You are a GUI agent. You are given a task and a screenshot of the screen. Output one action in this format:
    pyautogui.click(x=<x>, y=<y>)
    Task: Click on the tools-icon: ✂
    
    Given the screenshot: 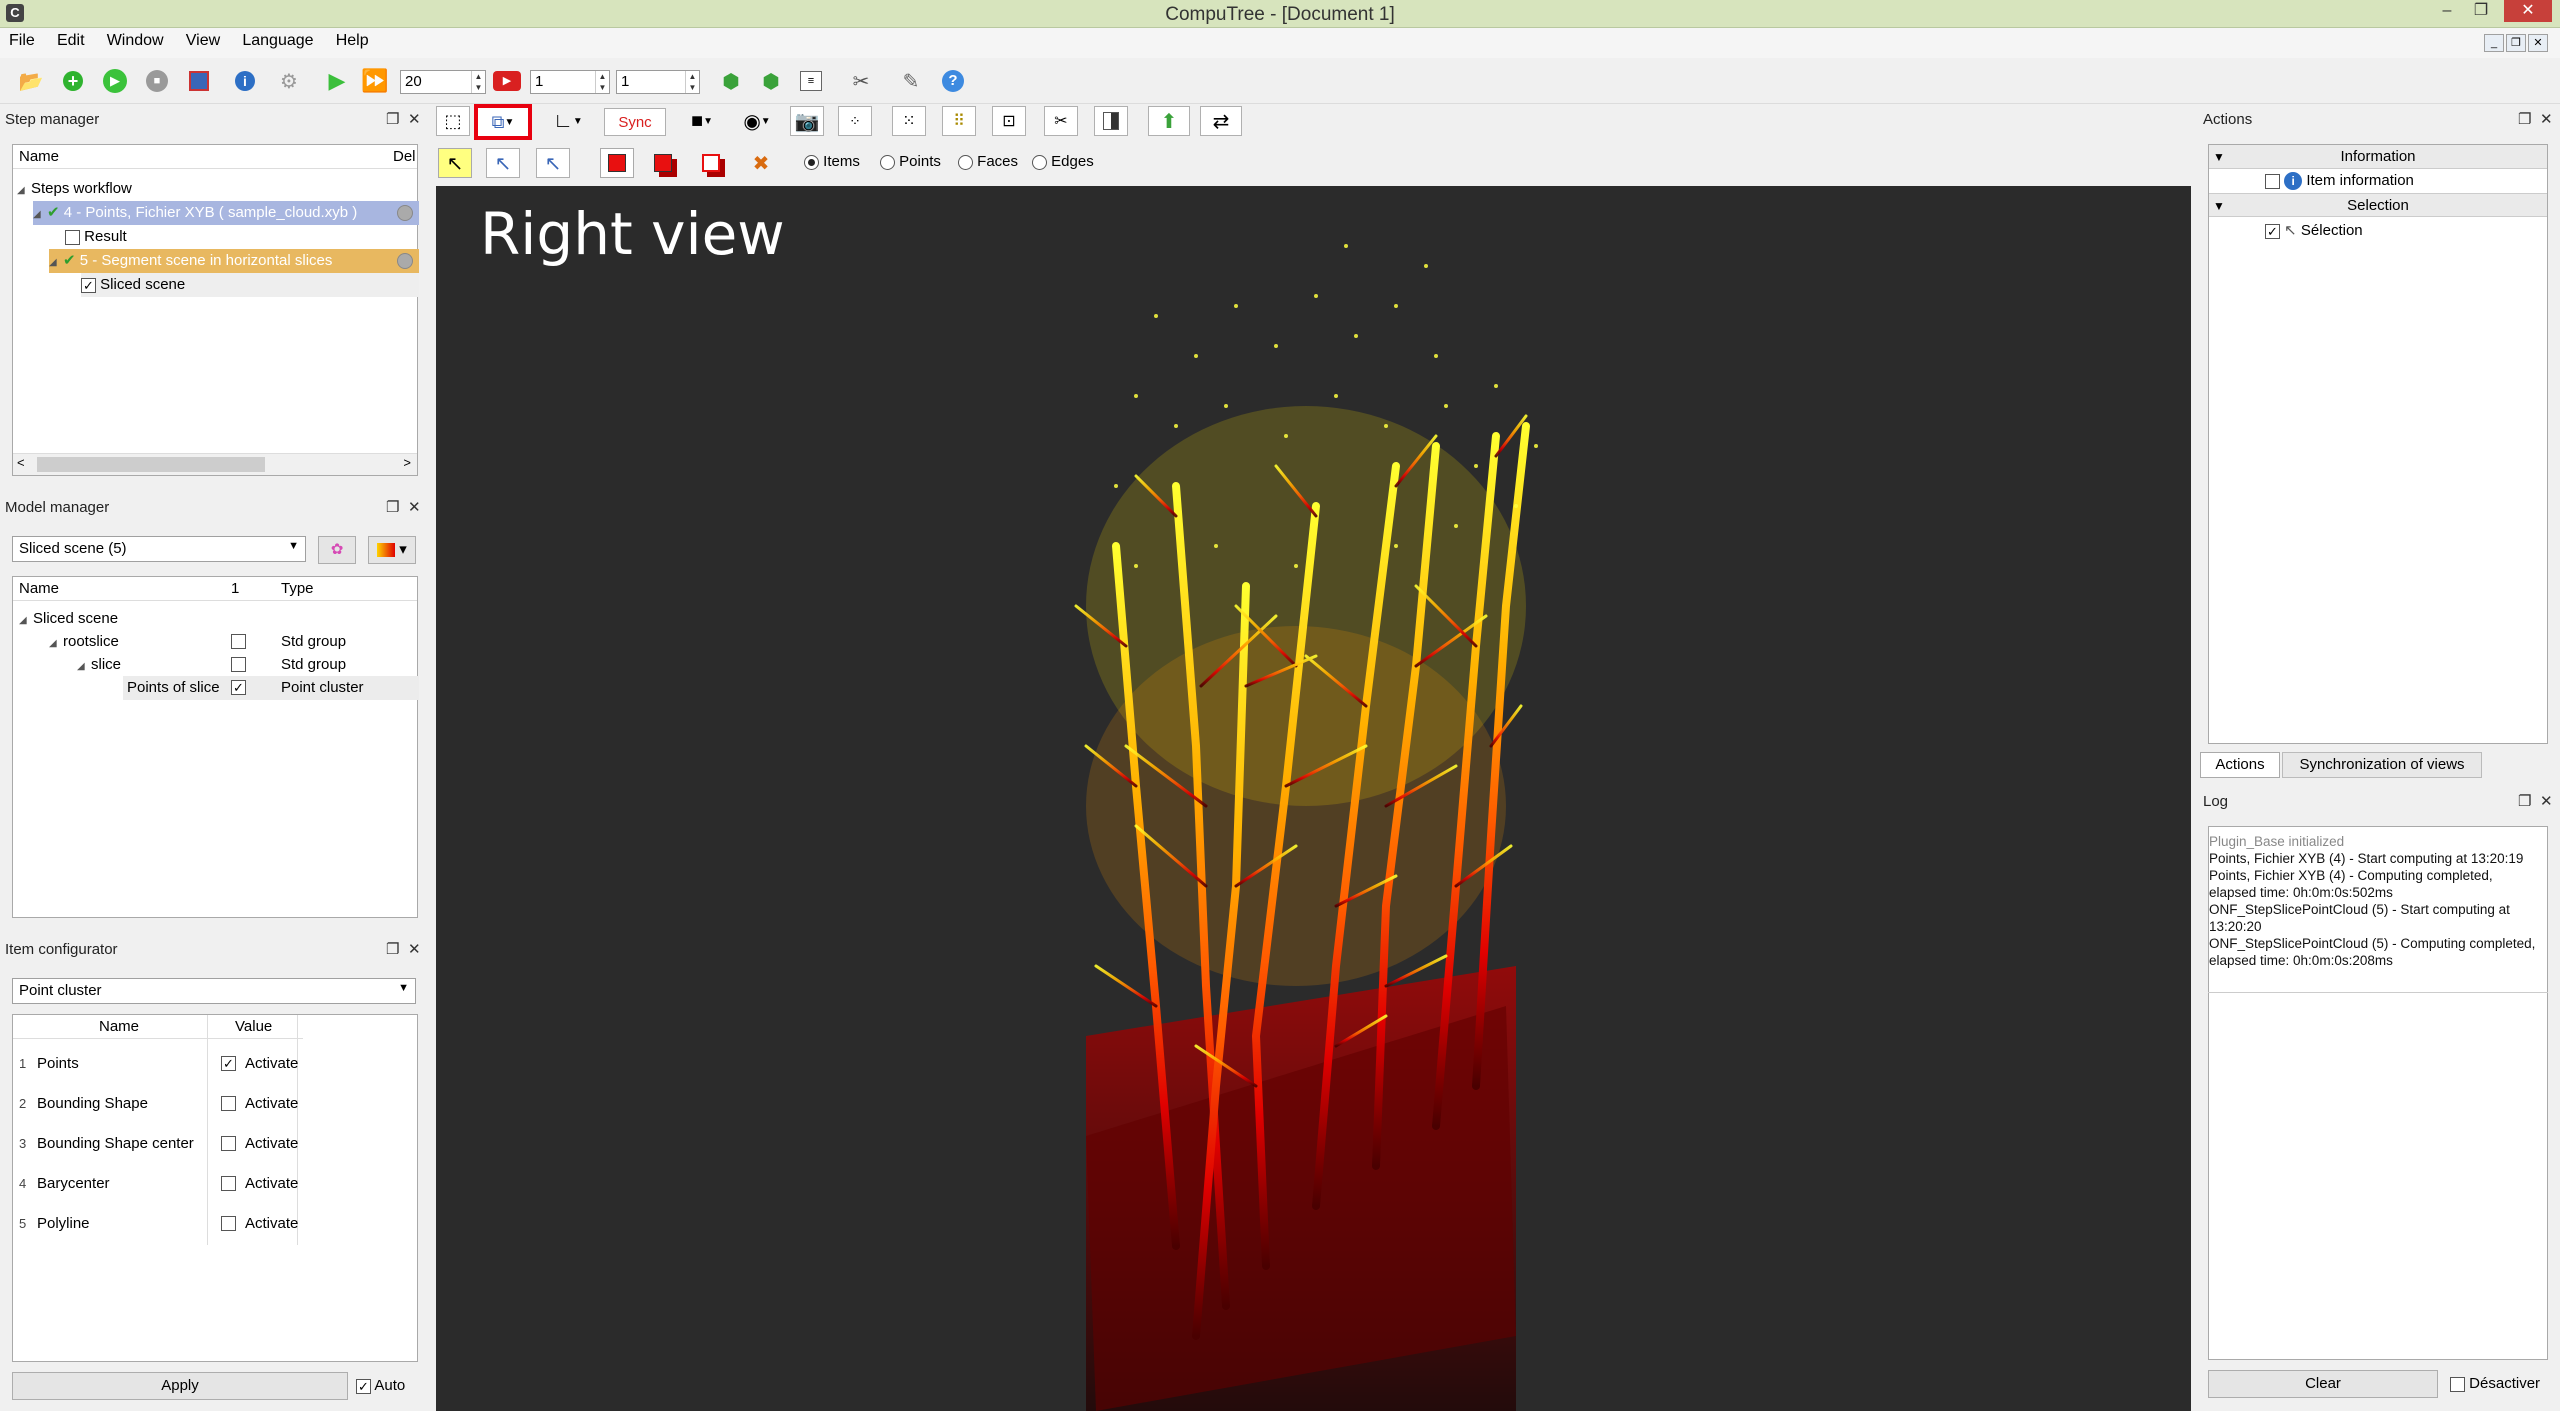 What is the action you would take?
    pyautogui.click(x=861, y=81)
    